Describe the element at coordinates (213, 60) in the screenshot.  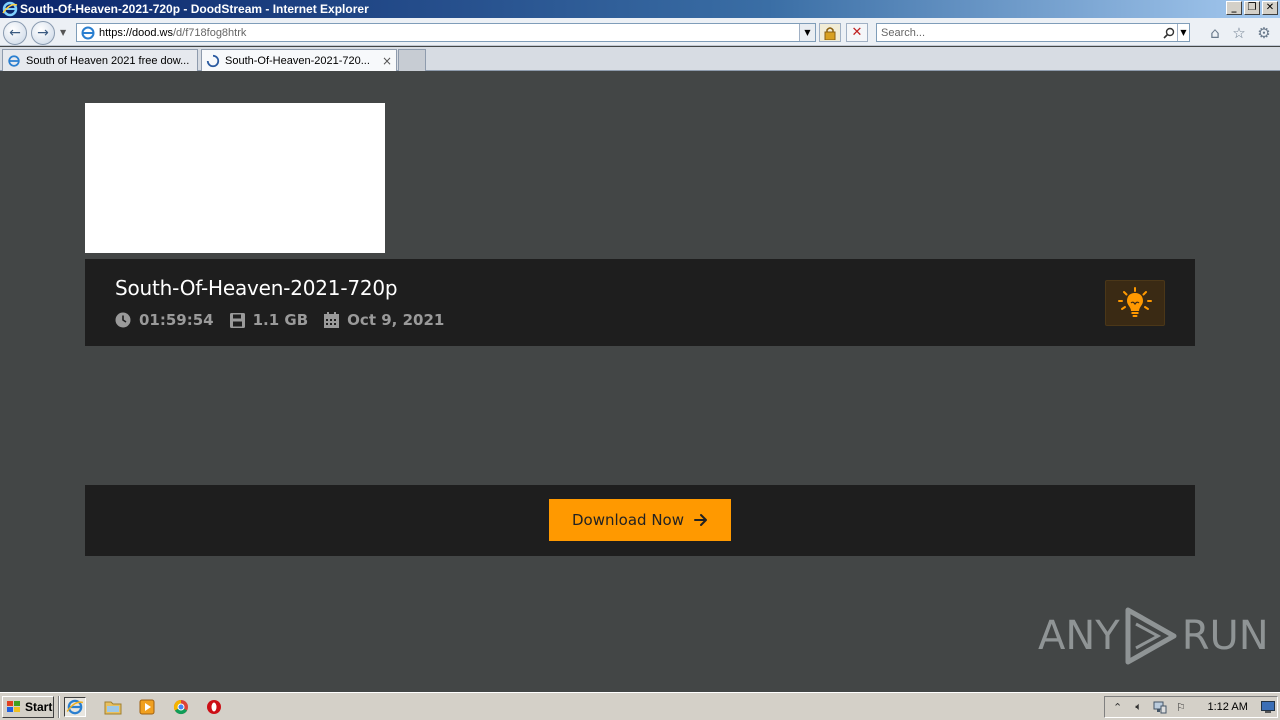
I see `loading-icon` at that location.